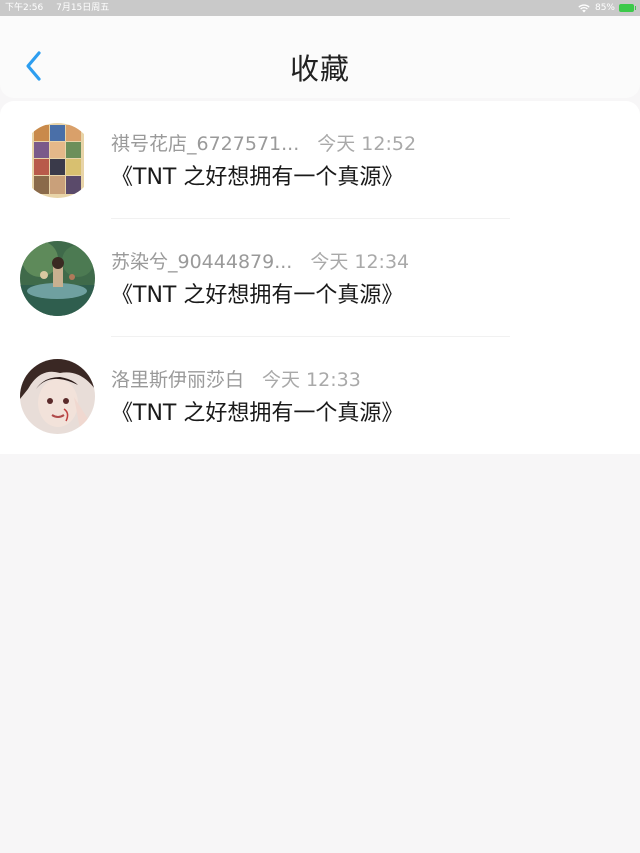  I want to click on username: 洛里斯伊丽莎白, so click(178, 380).